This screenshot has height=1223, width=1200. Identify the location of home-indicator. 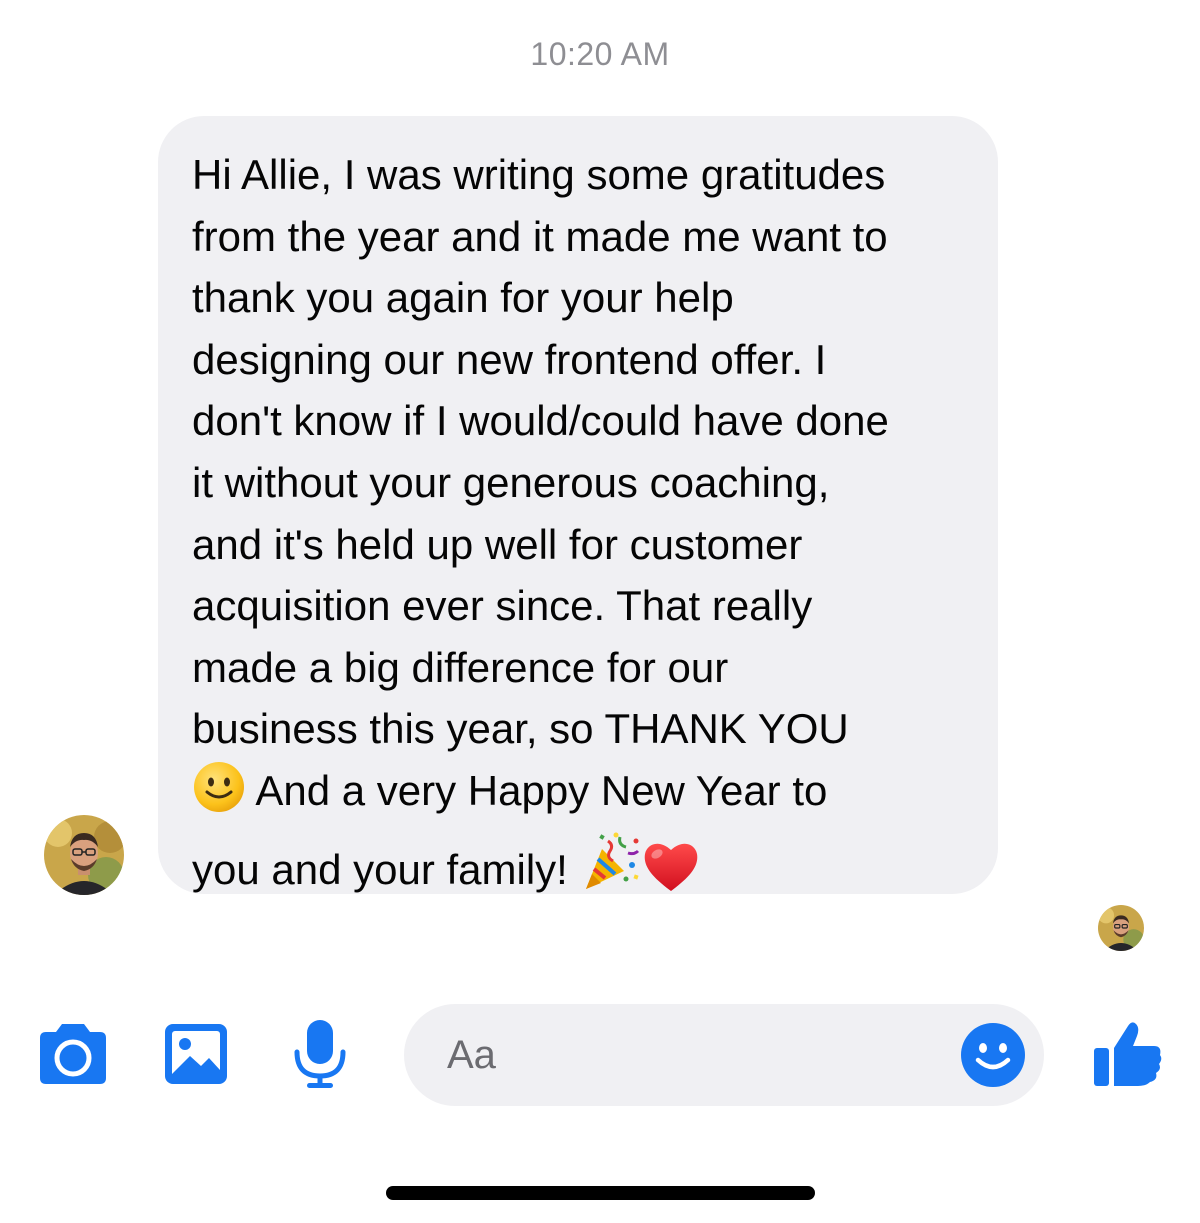
(600, 1193).